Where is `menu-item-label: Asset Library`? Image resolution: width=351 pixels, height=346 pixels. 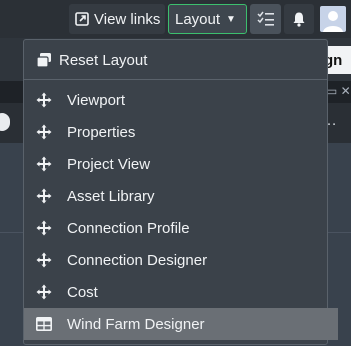
menu-item-label: Asset Library is located at coordinates (111, 196).